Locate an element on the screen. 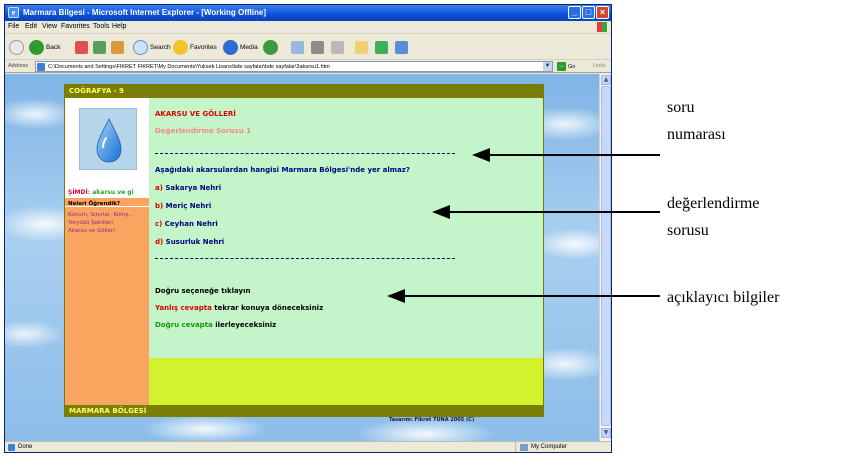  annotation-arrows is located at coordinates (523, 225).